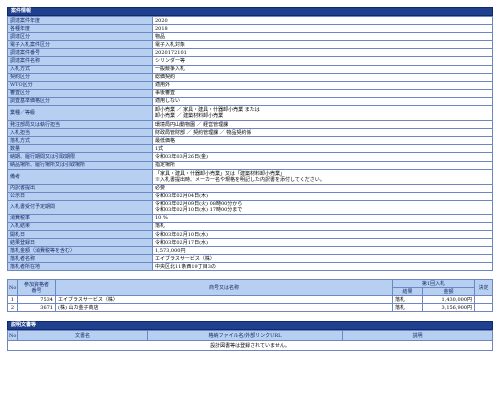  Describe the element at coordinates (80, 251) in the screenshot. I see `info-label: 落札金額（消費税等を含む）` at that location.